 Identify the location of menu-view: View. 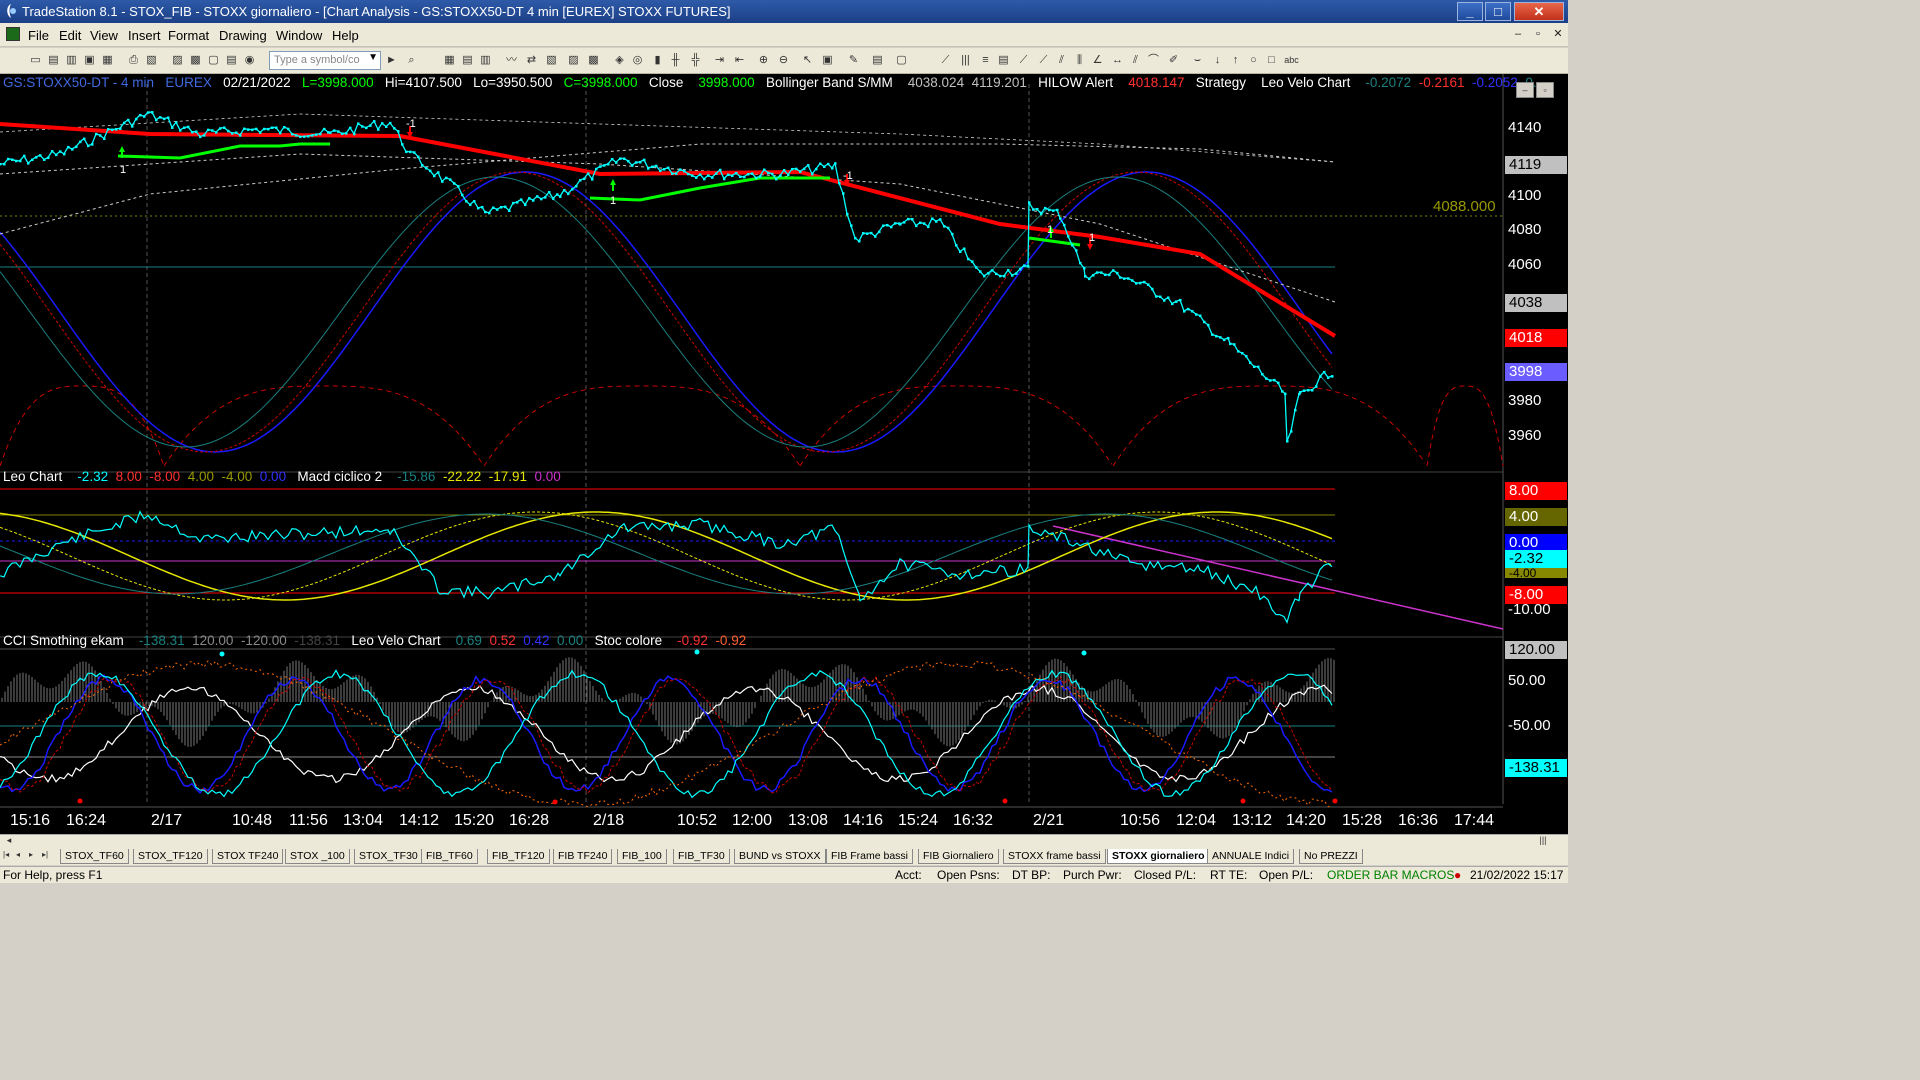
(104, 35).